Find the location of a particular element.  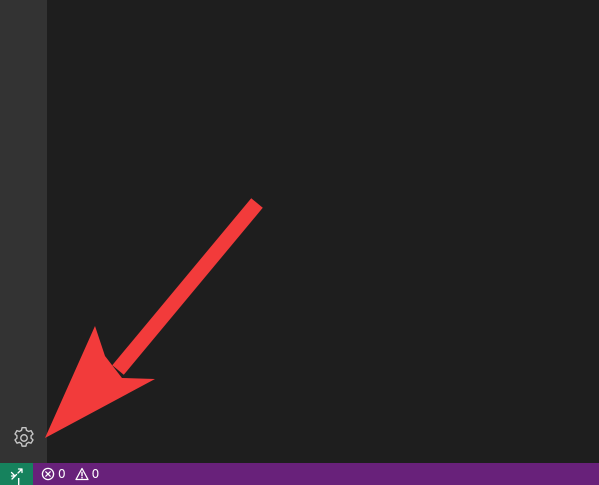

problems-indicator: 0 0 is located at coordinates (68, 474).